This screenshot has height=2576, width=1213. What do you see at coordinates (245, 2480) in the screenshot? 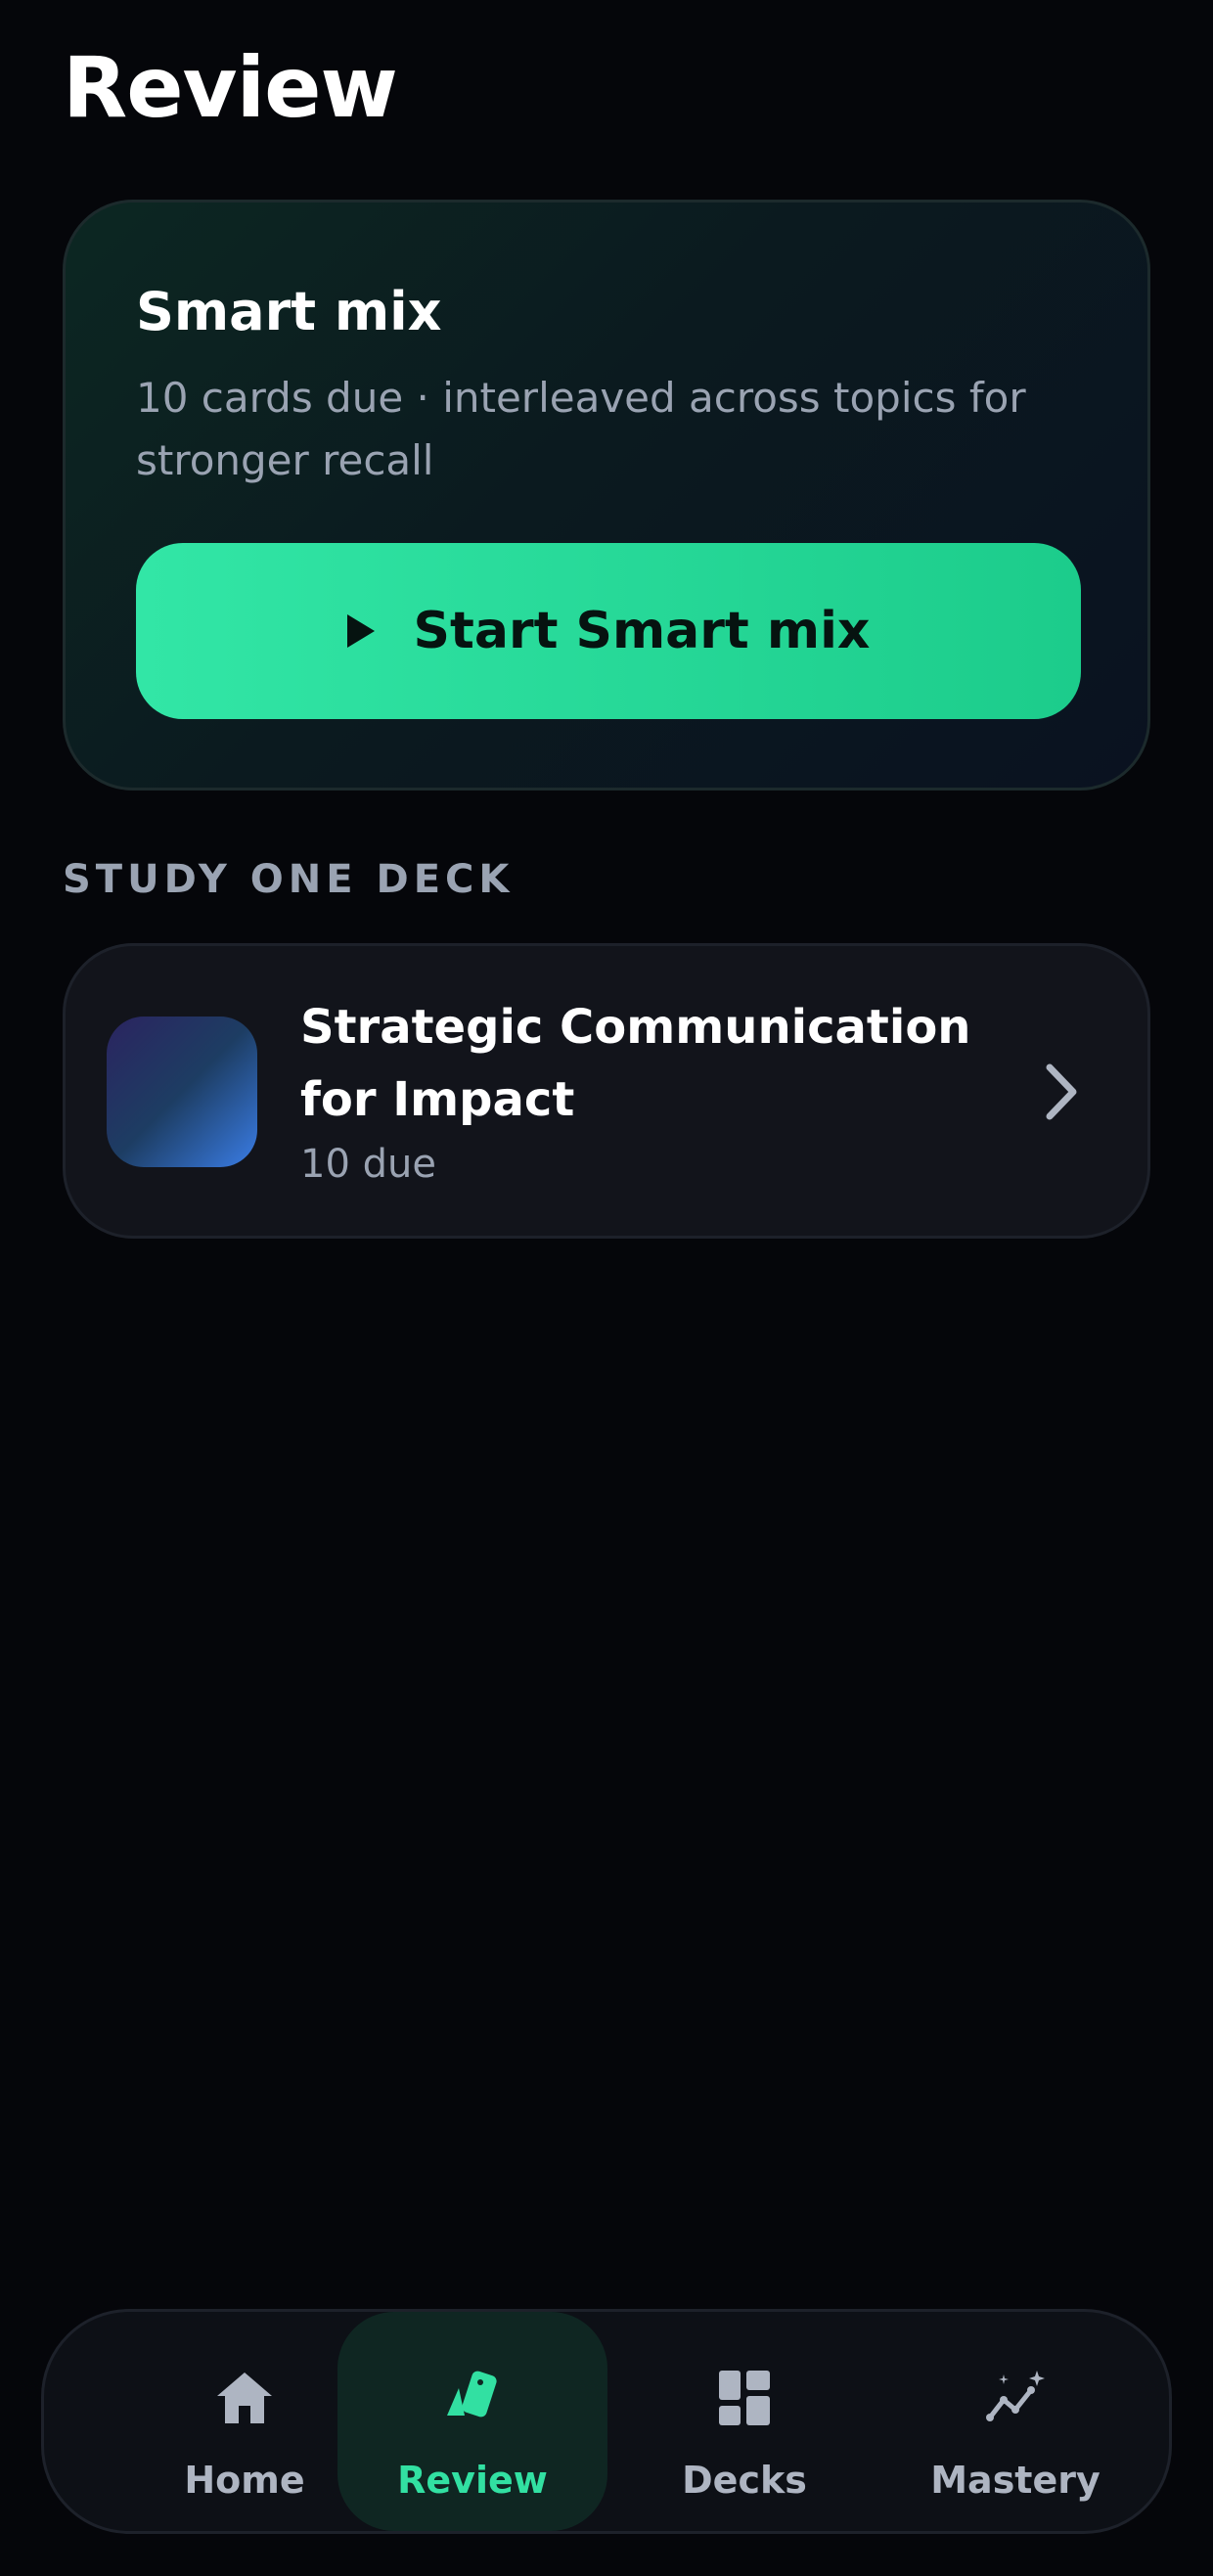
I see `nav-label-home: Home` at bounding box center [245, 2480].